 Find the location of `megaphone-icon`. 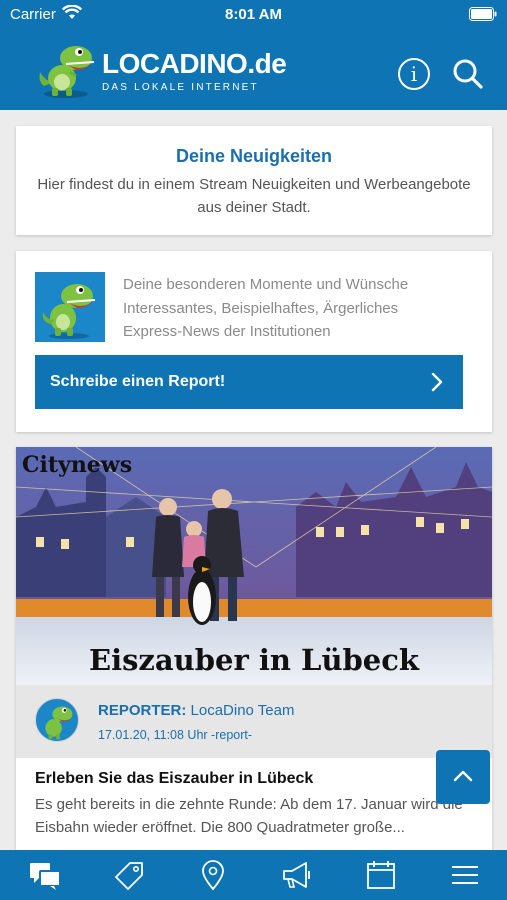

megaphone-icon is located at coordinates (296, 875).